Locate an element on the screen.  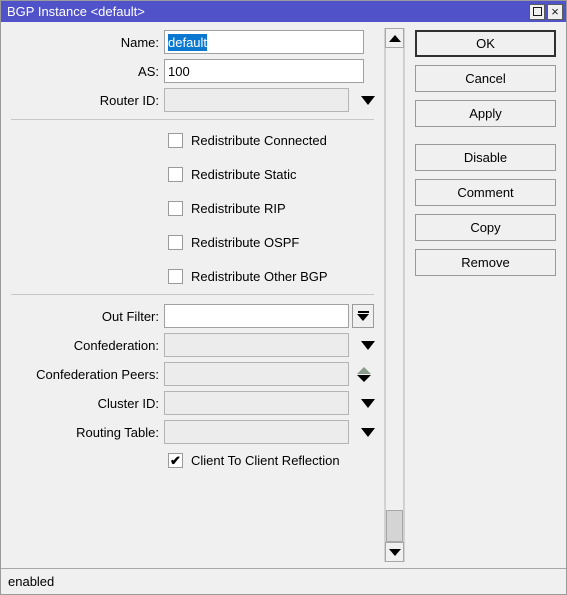
dropdown-bar-arrow-icon-bar is located at coordinates (363, 312).